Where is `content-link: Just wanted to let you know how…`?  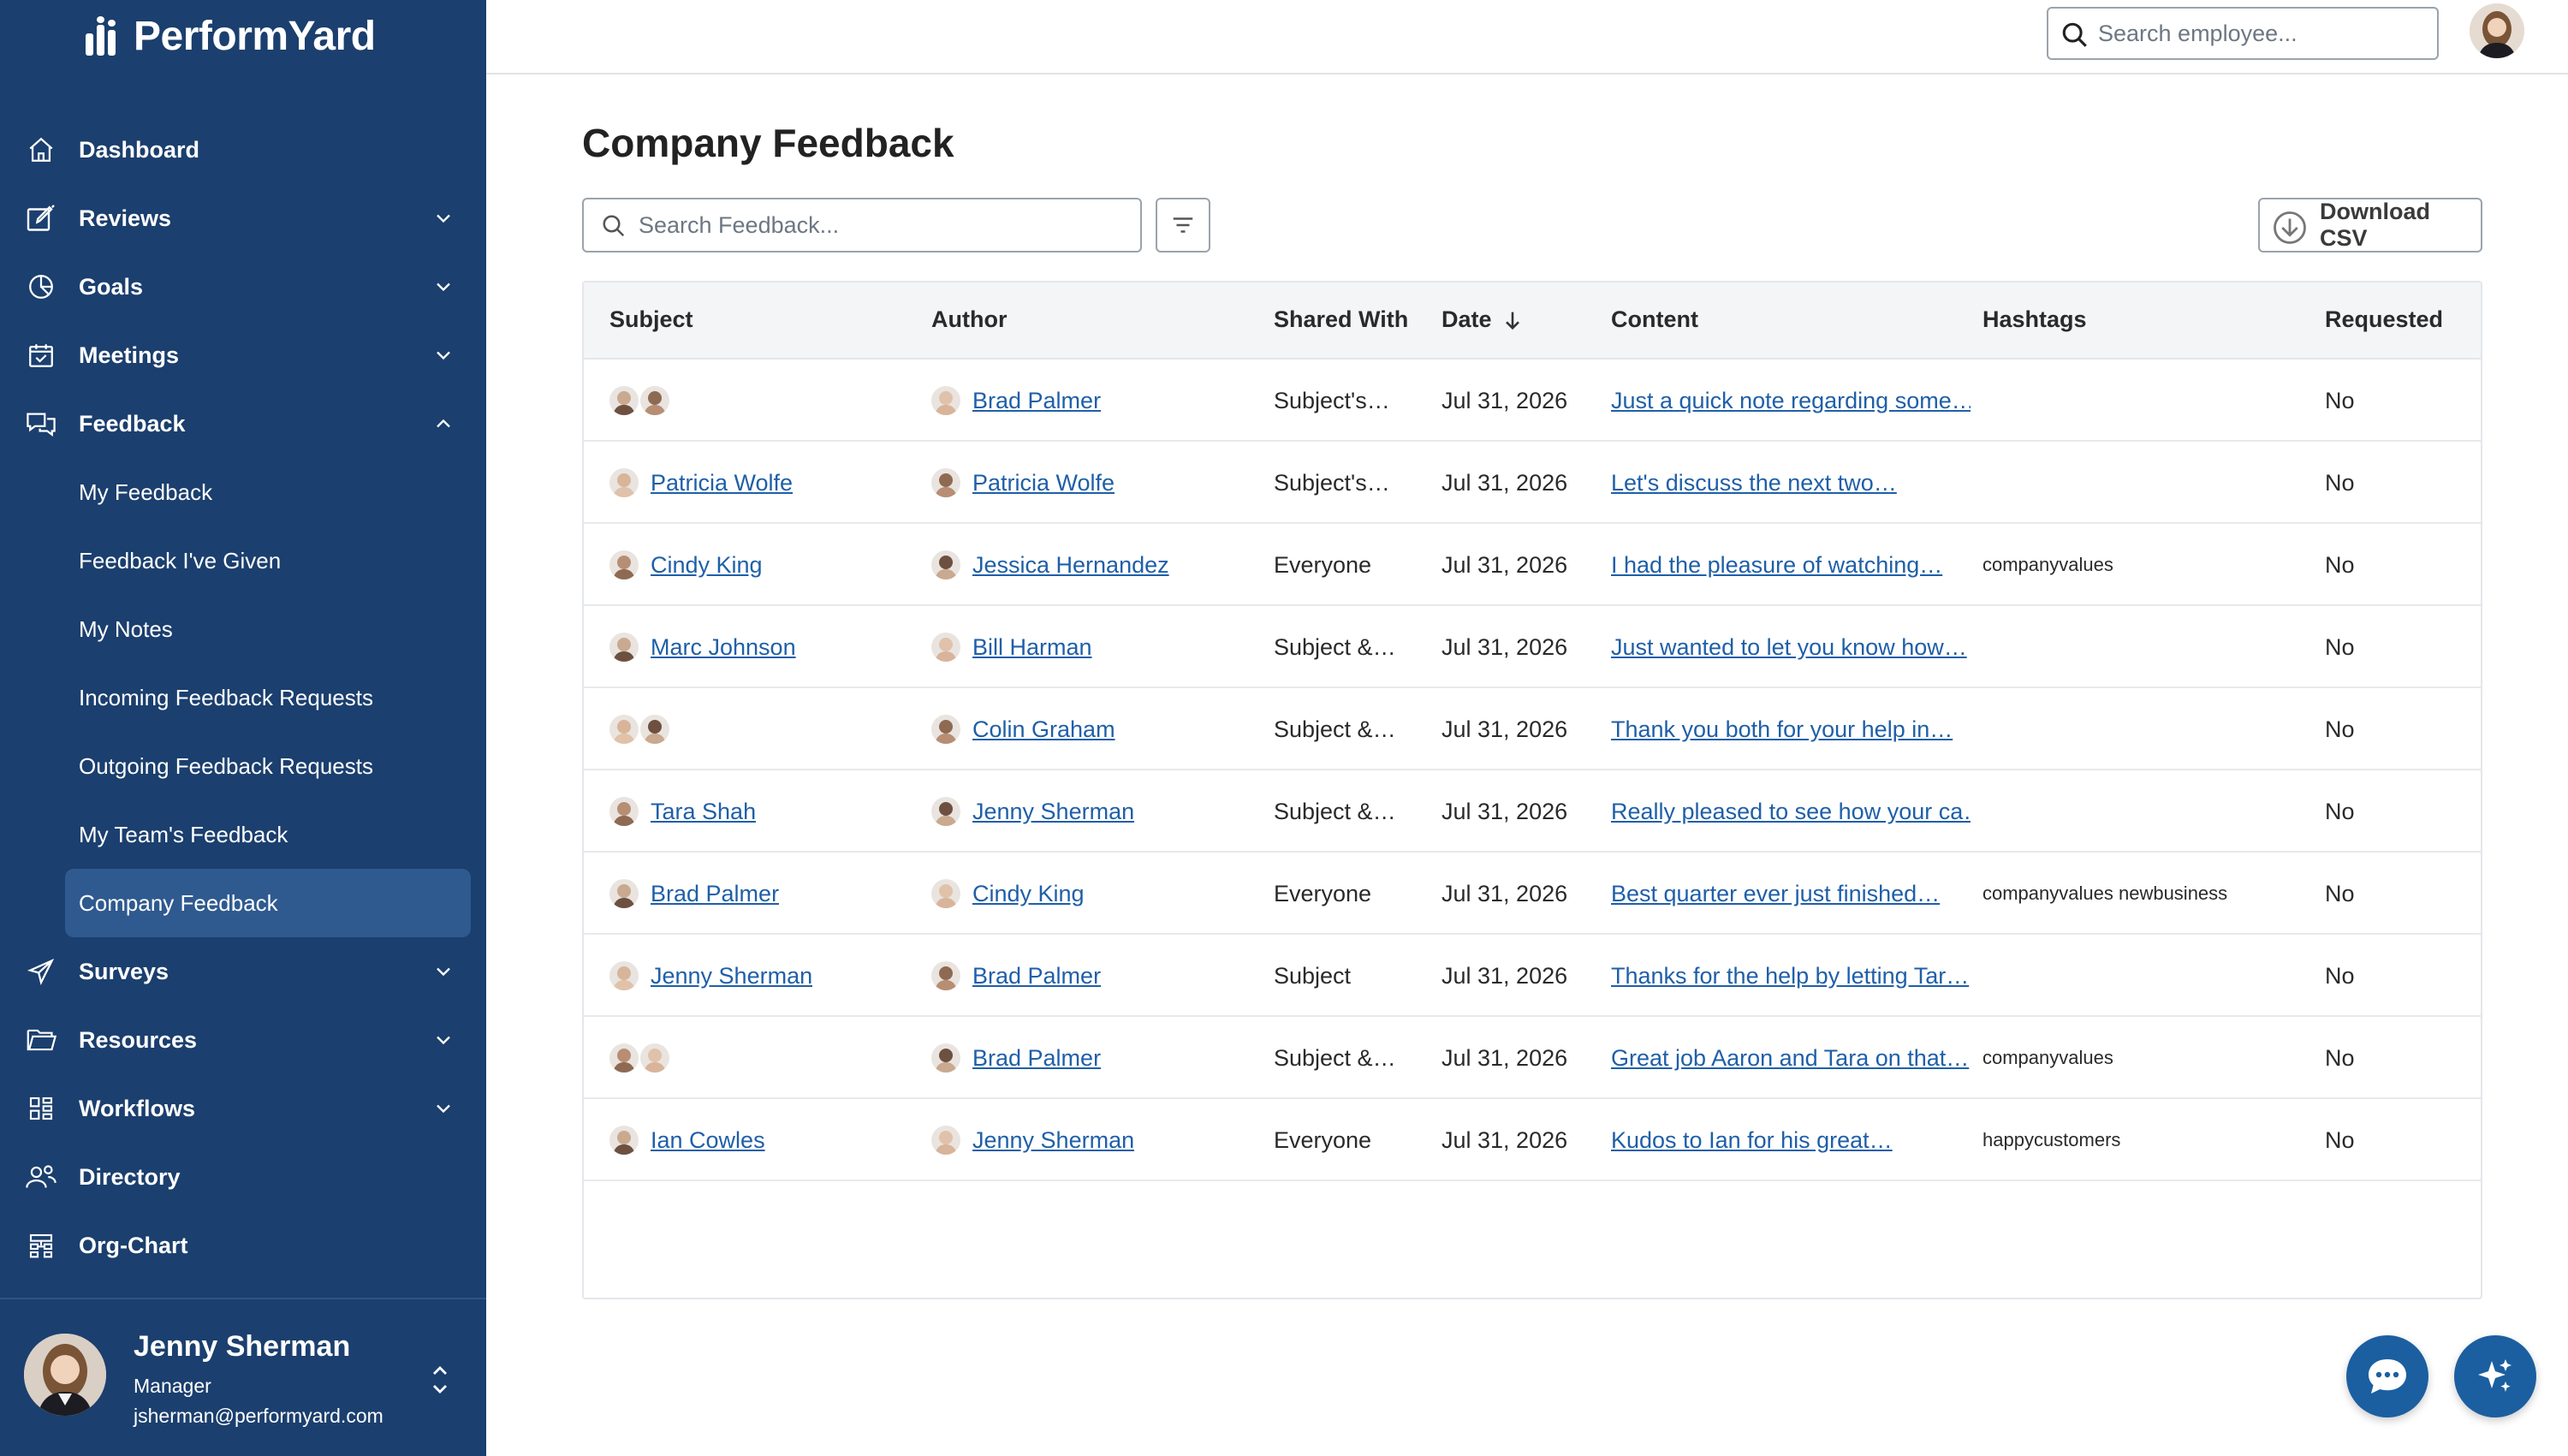
content-link: Just wanted to let you know how… is located at coordinates (1791, 647).